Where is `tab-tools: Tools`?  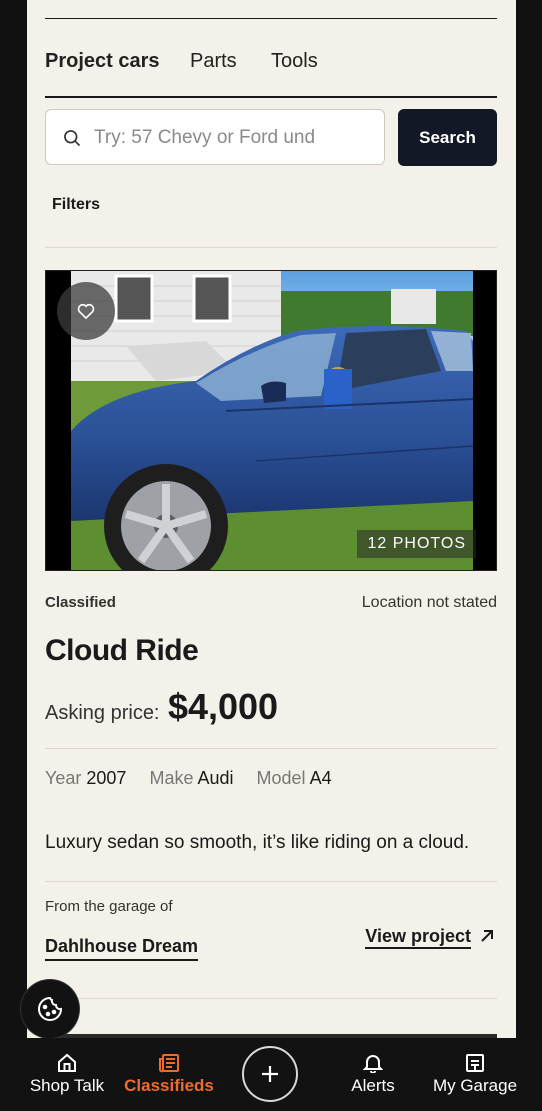
tab-tools: Tools is located at coordinates (294, 61).